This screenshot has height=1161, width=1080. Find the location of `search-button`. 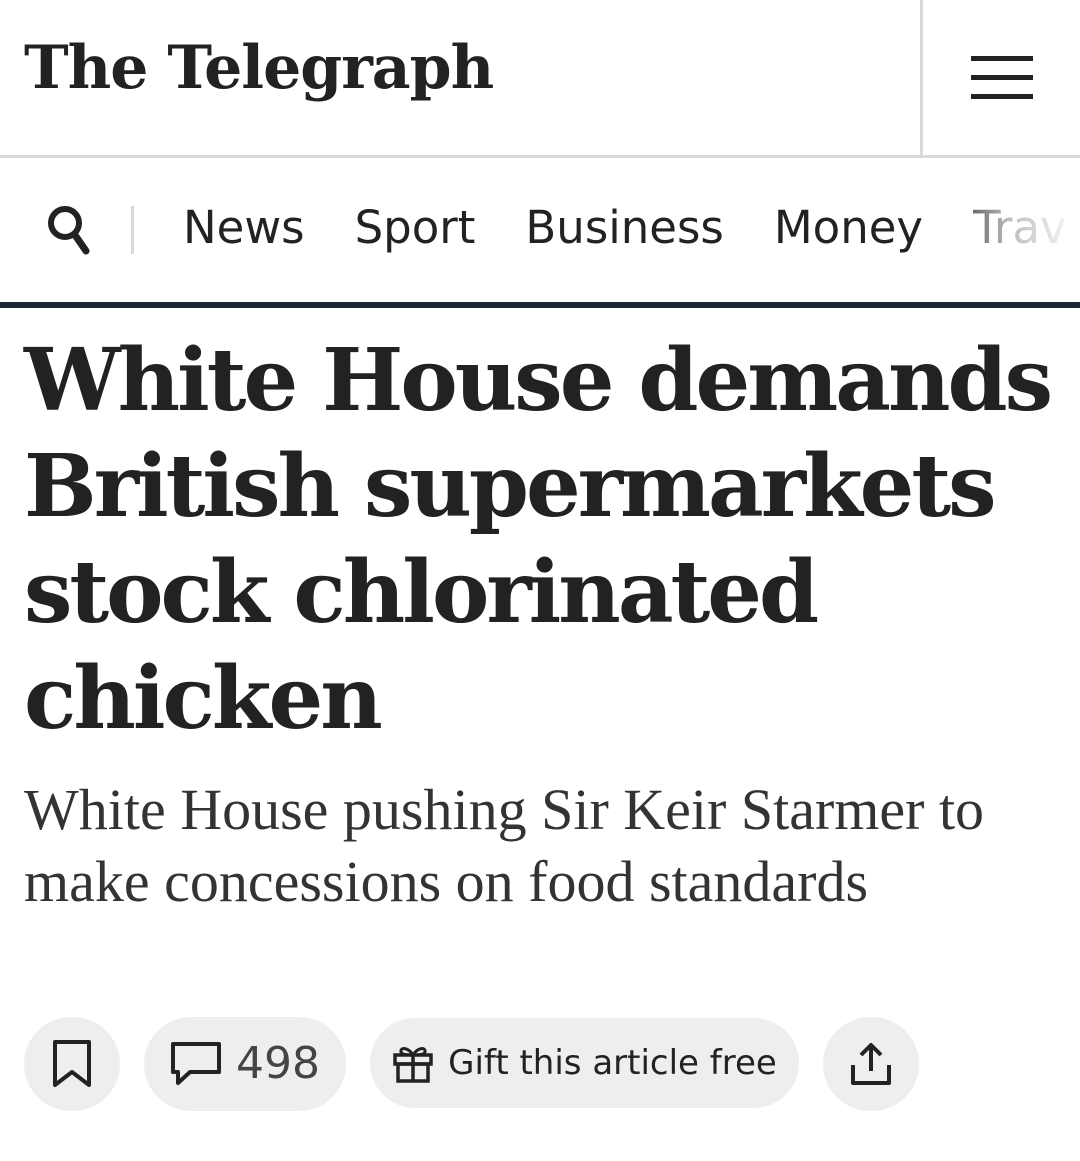

search-button is located at coordinates (68, 230).